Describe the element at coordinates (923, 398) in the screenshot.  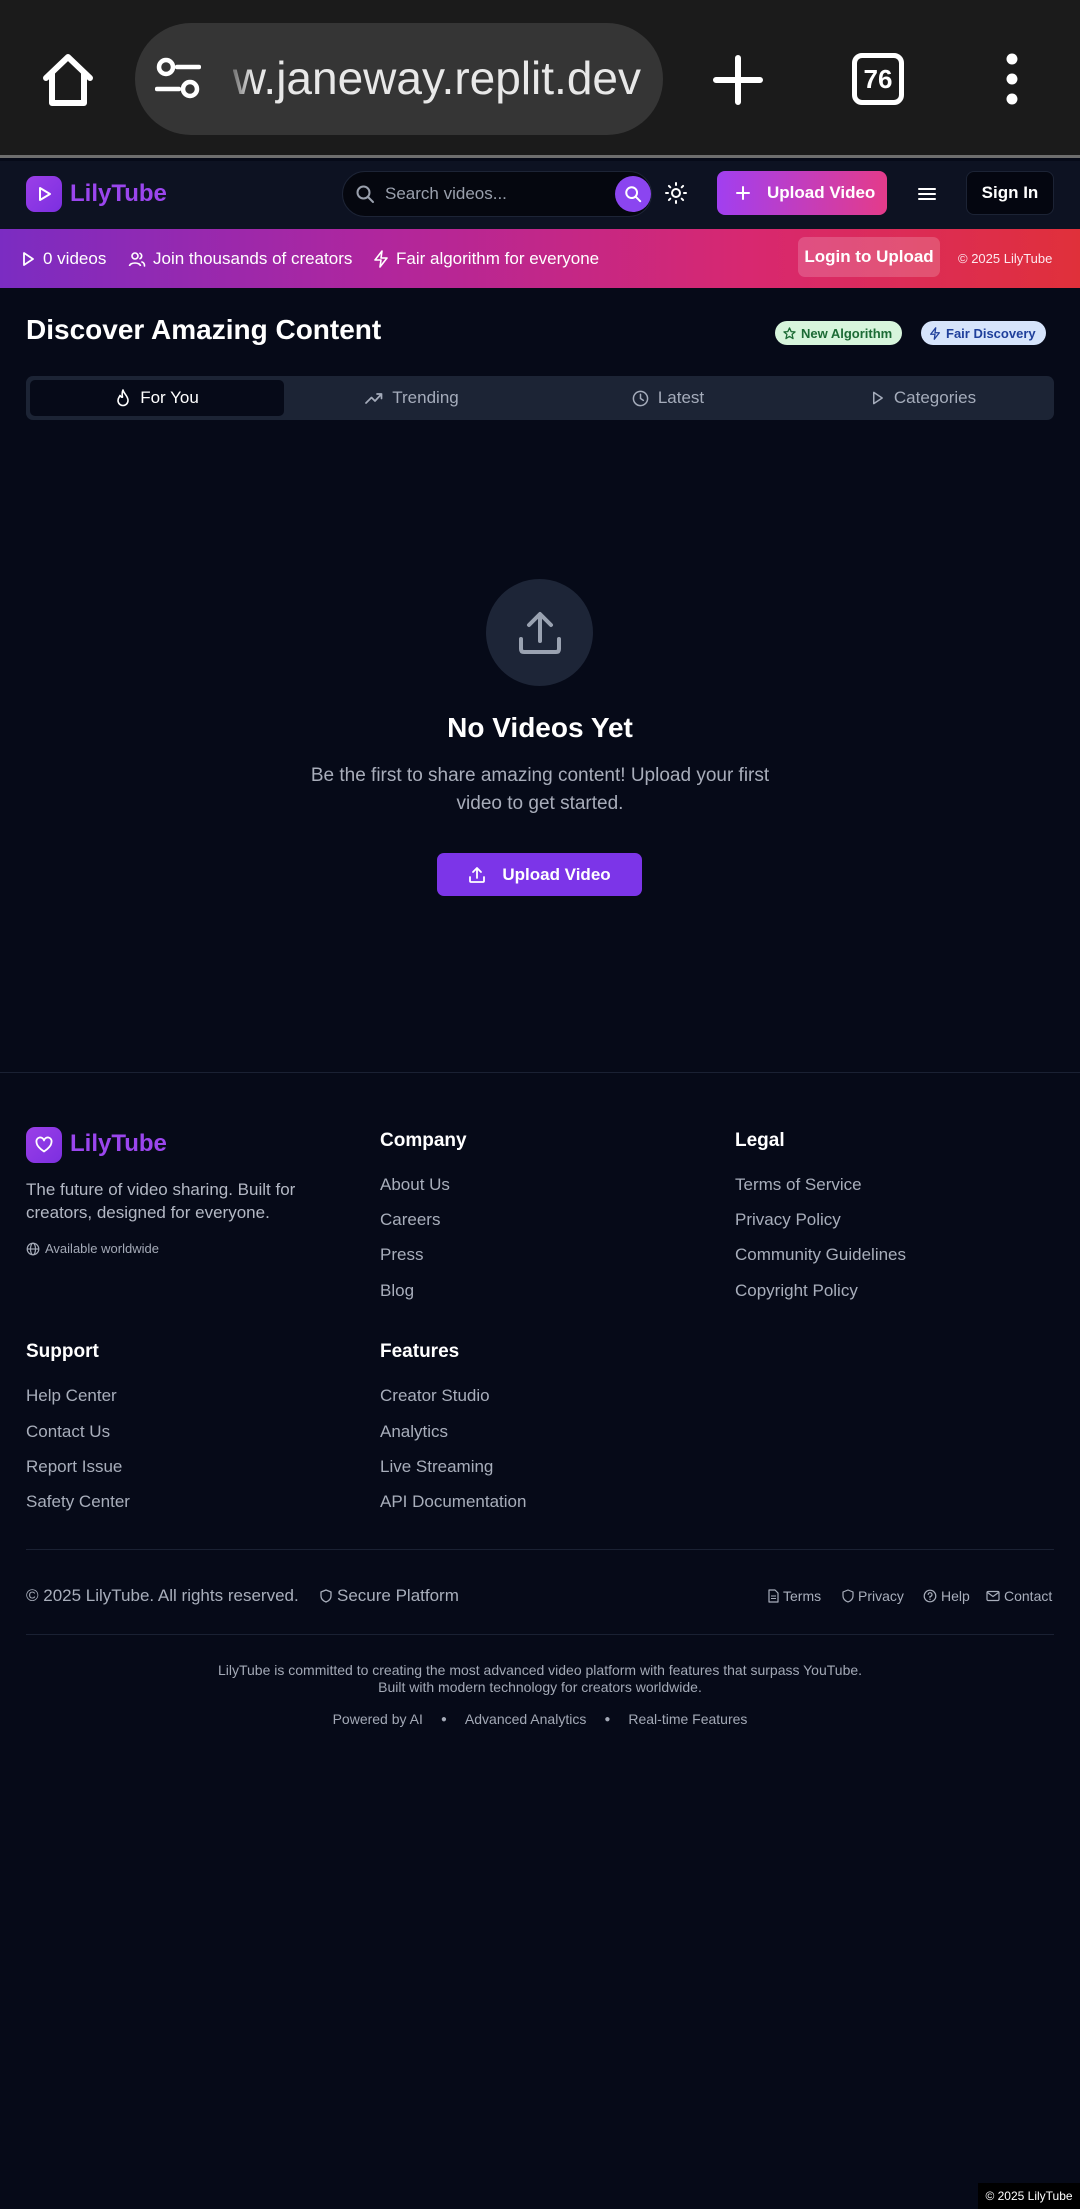
I see `tab-categories: Categories` at that location.